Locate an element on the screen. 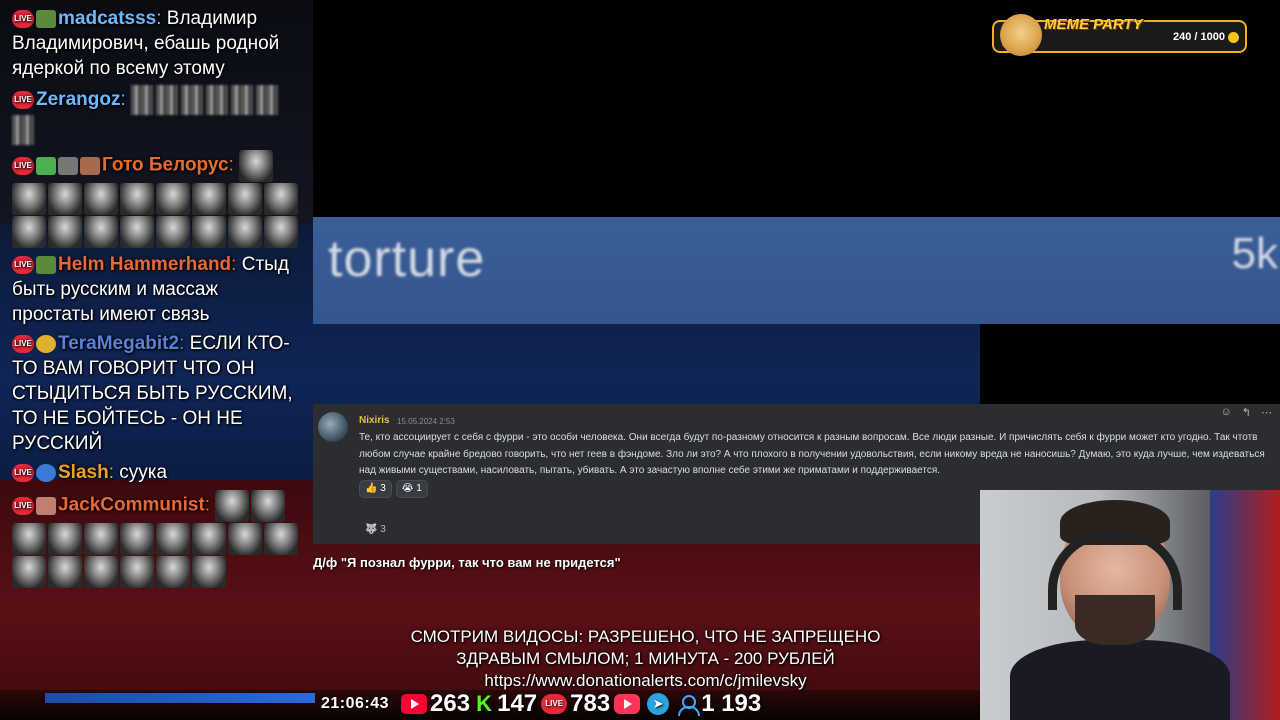 Image resolution: width=1280 pixels, height=720 pixels. vk-video-icon is located at coordinates (627, 704).